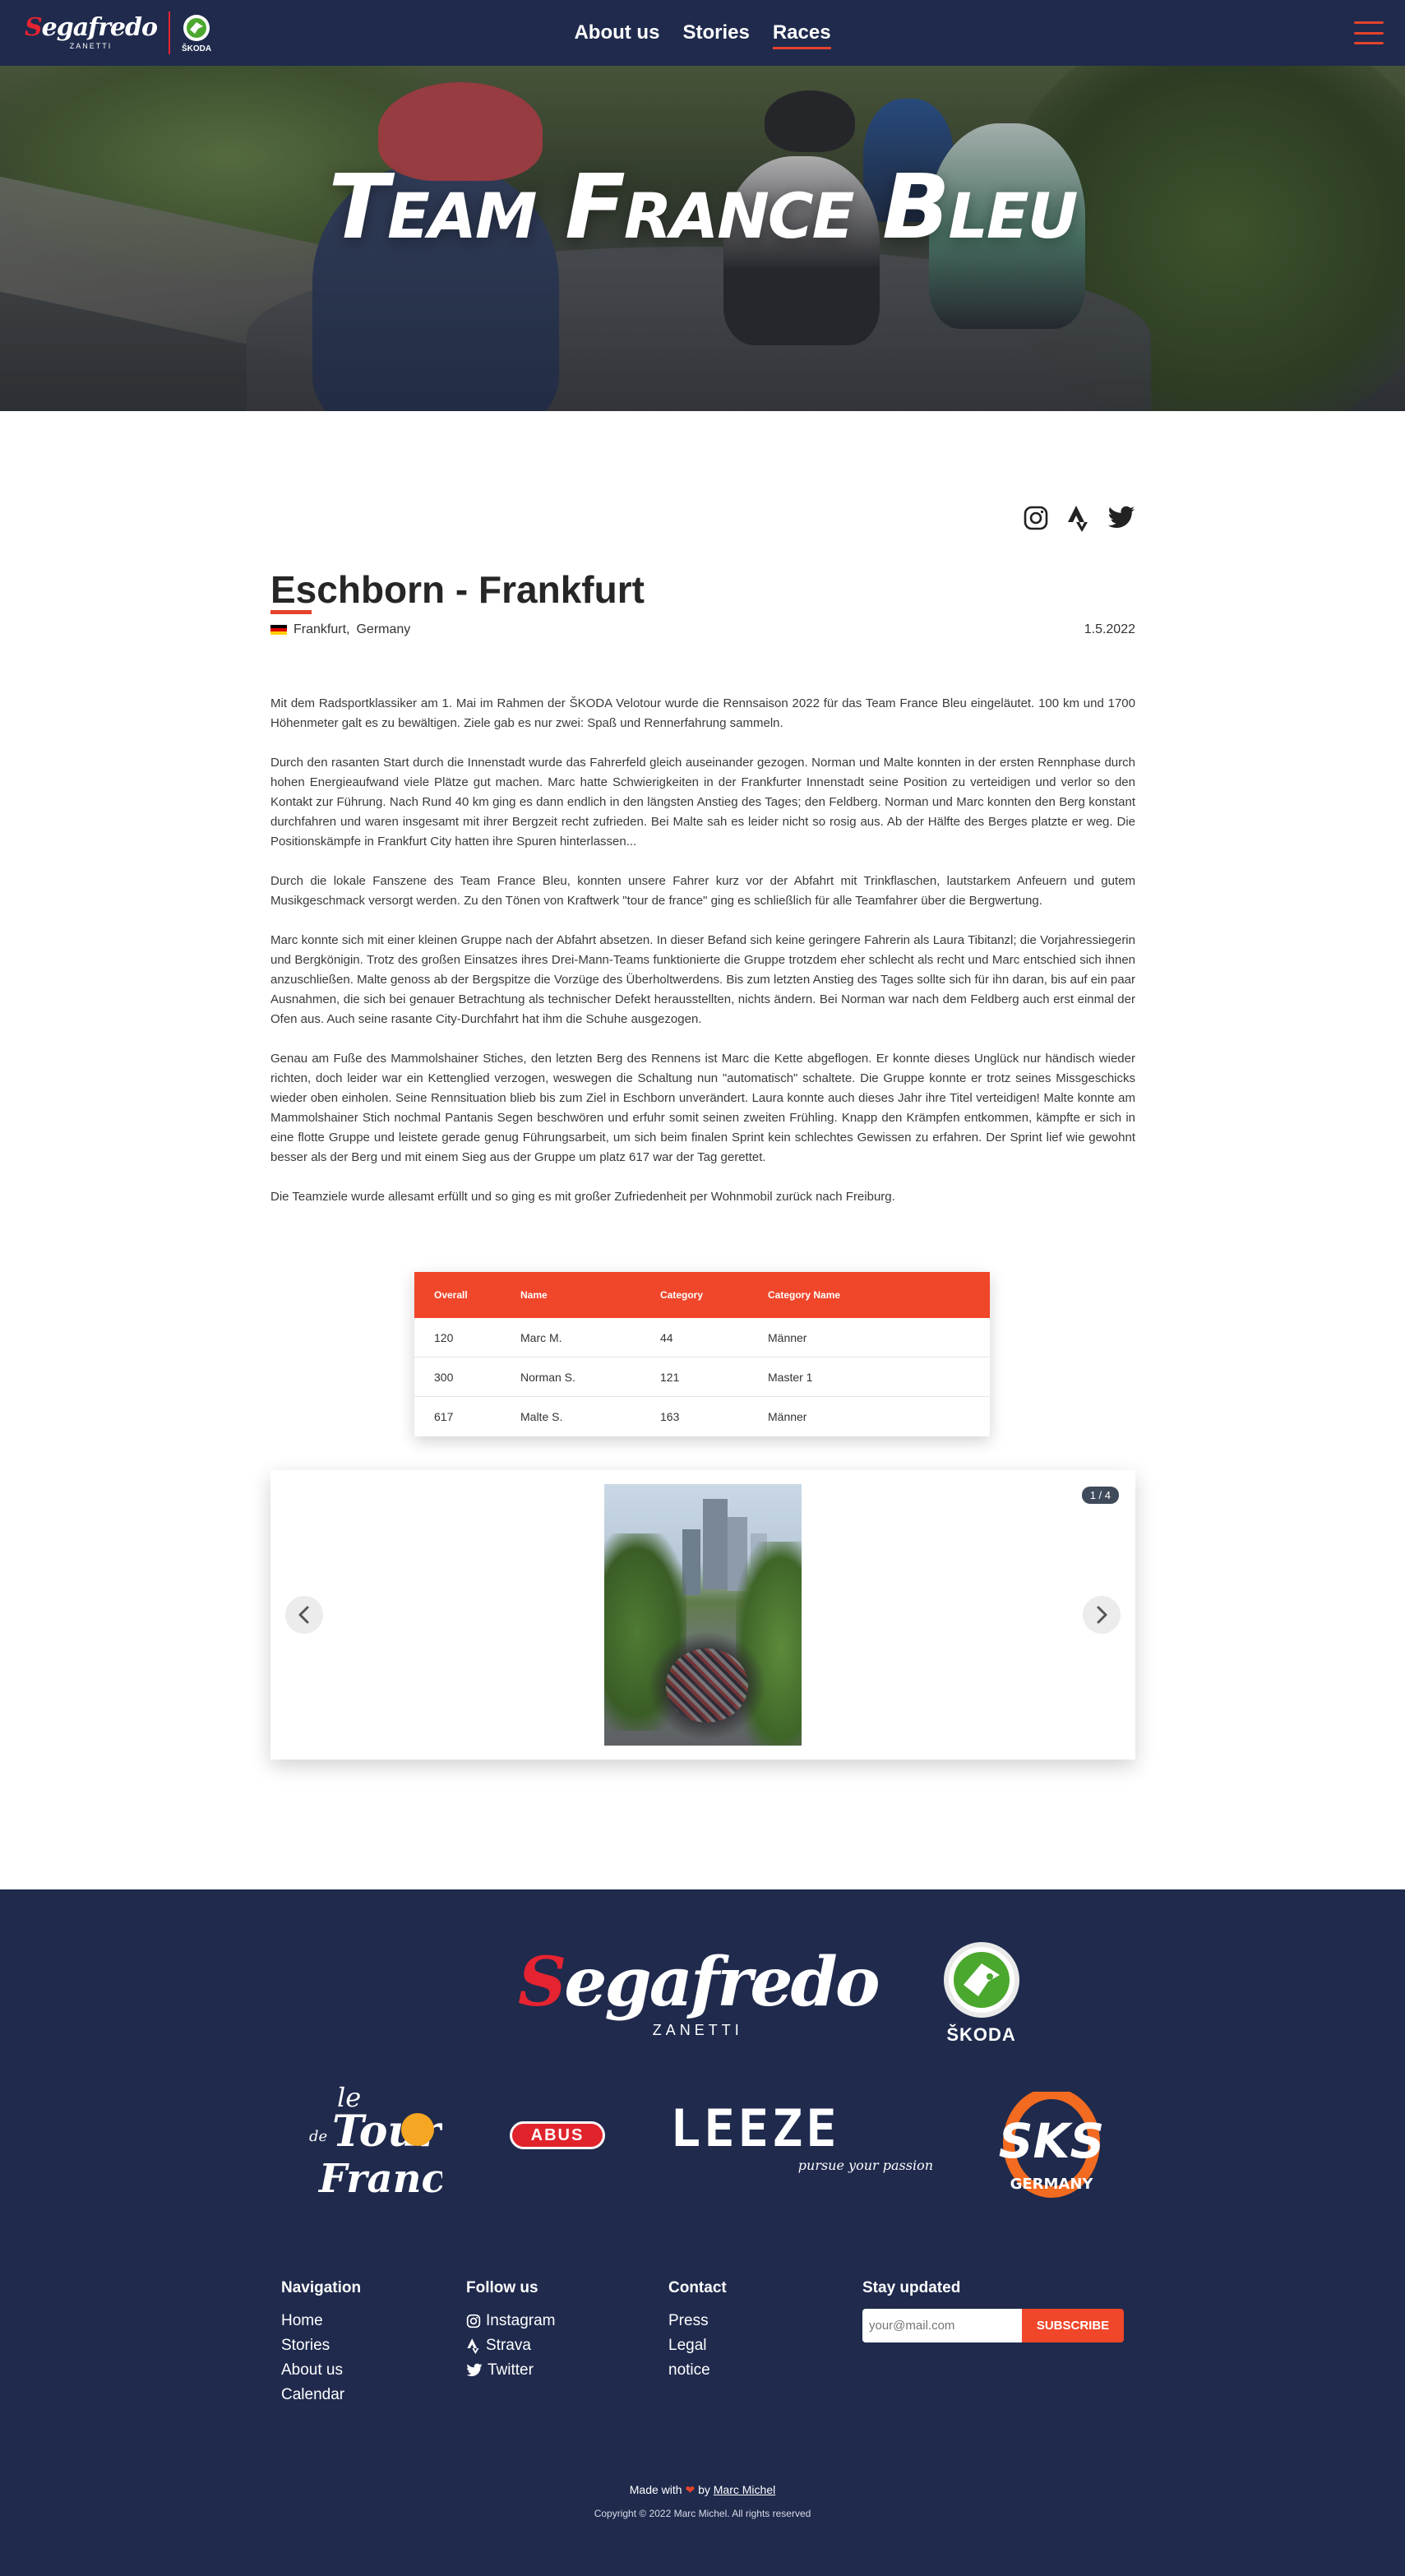 Image resolution: width=1405 pixels, height=2576 pixels. What do you see at coordinates (804, 1295) in the screenshot?
I see `col-category-name: Category Name` at bounding box center [804, 1295].